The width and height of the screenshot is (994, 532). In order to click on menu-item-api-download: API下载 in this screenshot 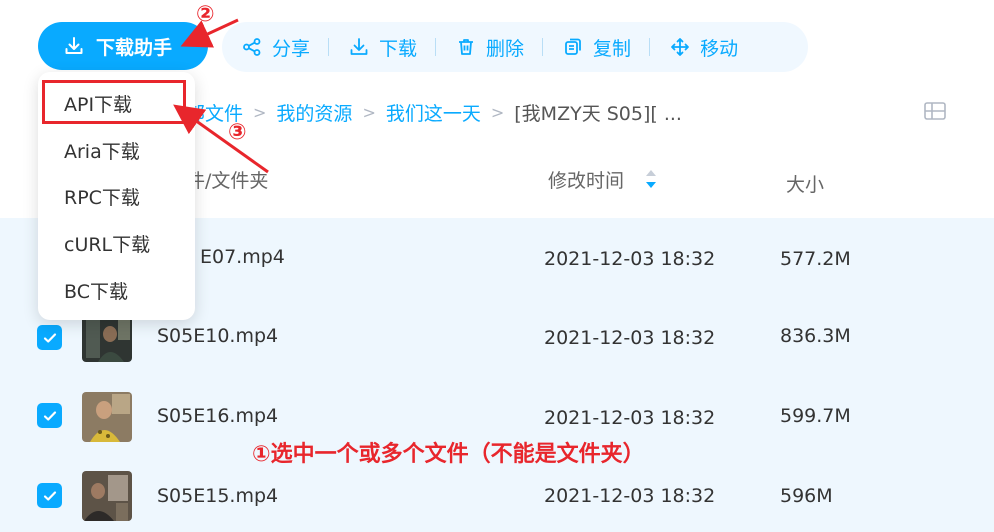, I will do `click(98, 103)`.